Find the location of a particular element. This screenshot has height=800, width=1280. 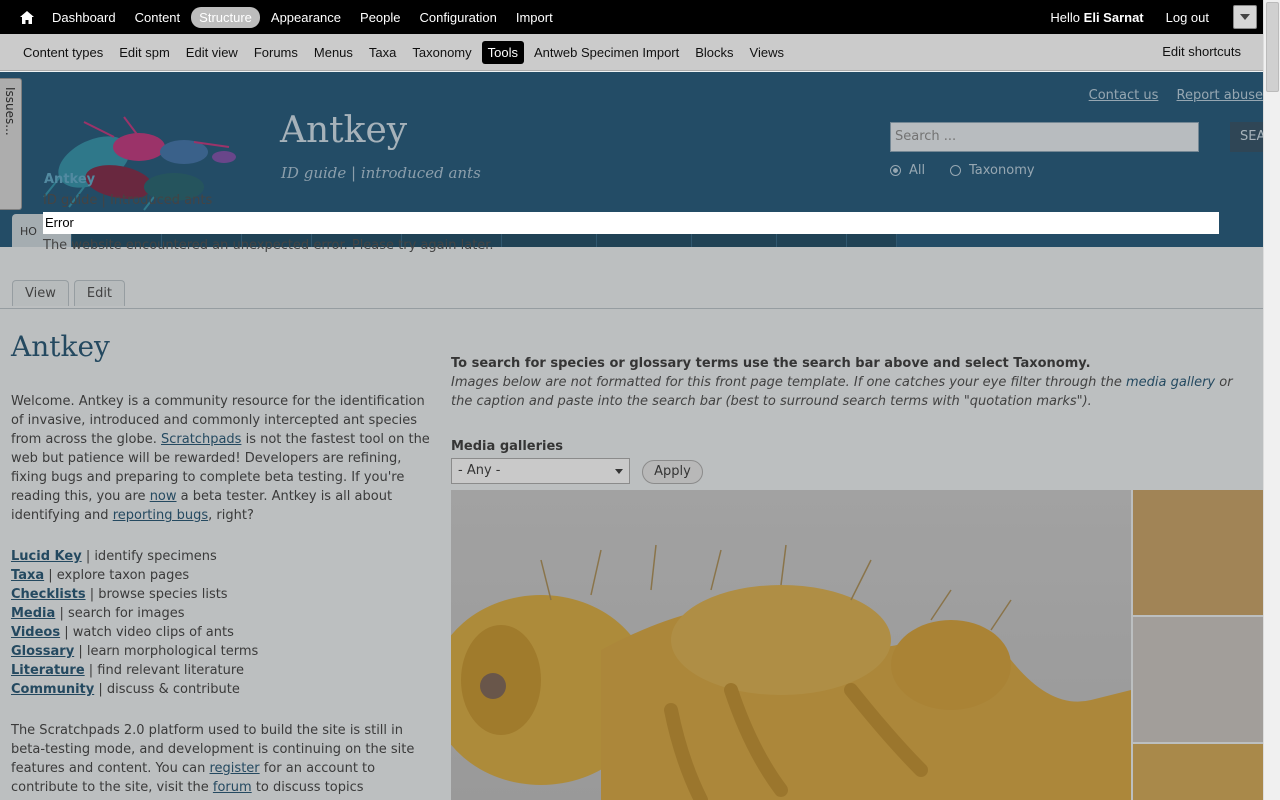

taxa-link: Taxa is located at coordinates (27, 575).